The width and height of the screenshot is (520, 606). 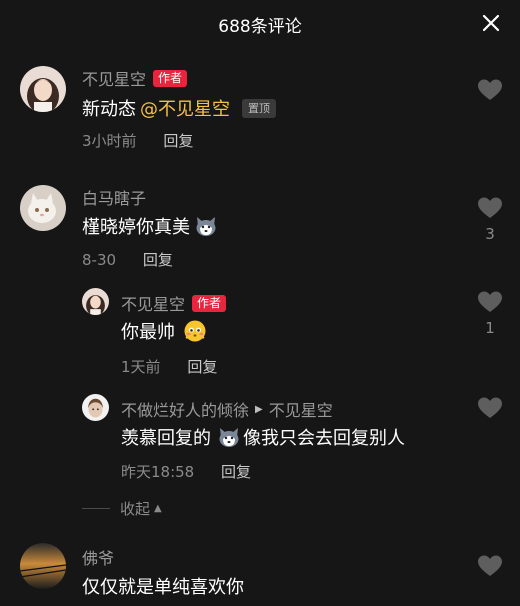 I want to click on like-button: 1, so click(x=490, y=313).